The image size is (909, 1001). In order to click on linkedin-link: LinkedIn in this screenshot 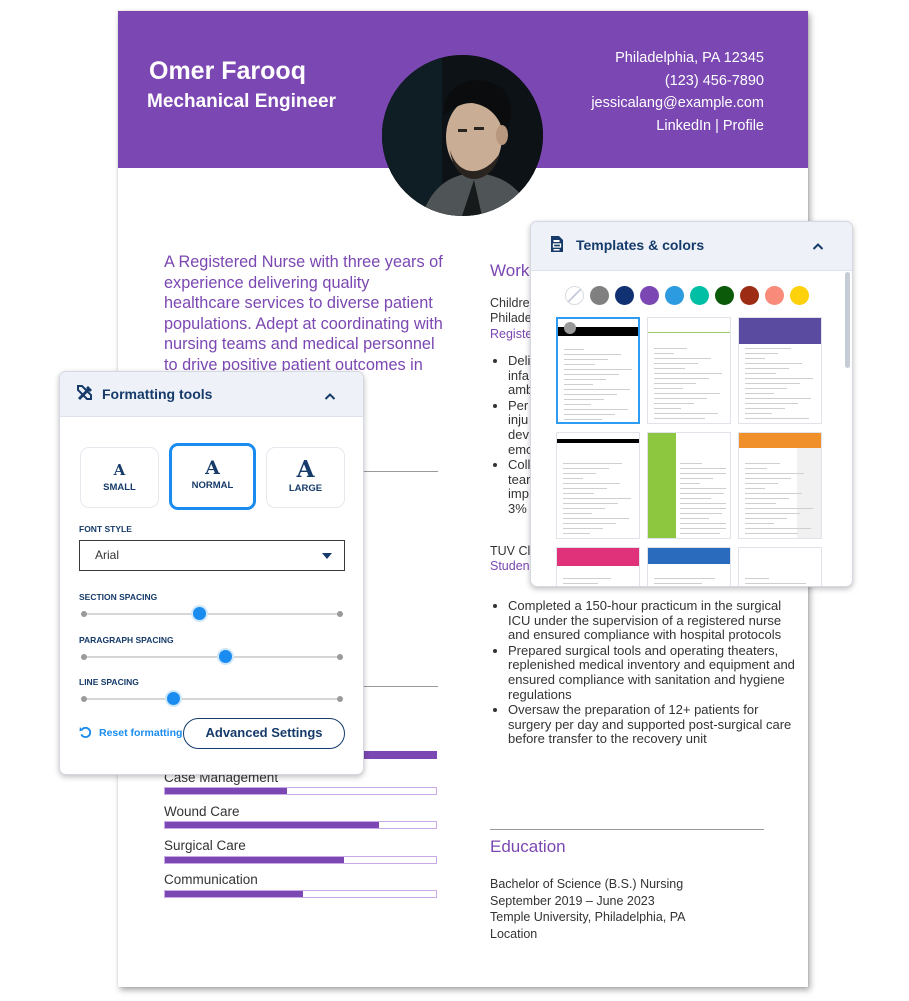, I will do `click(683, 126)`.